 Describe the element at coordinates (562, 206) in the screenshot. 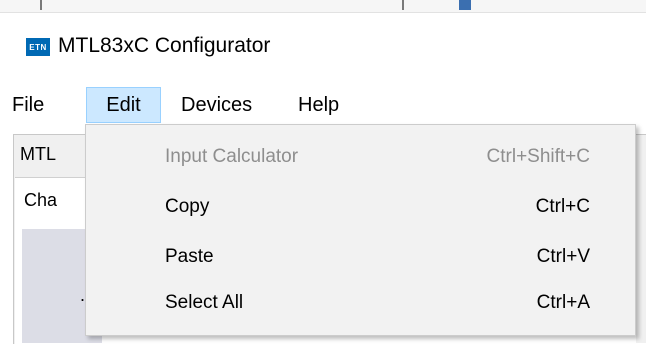

I see `menu-item-shortcut: Ctrl+C` at that location.